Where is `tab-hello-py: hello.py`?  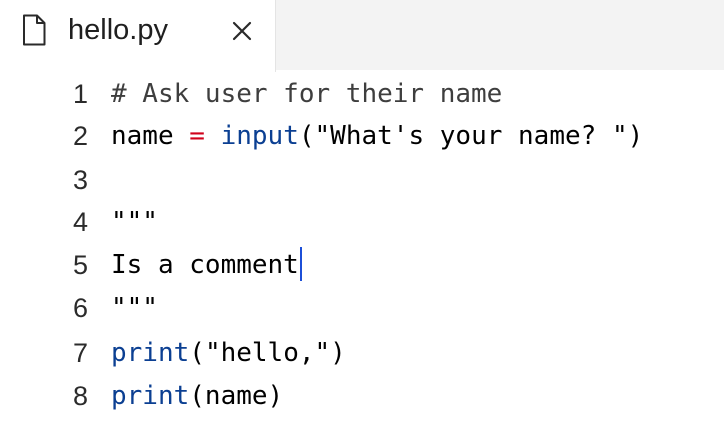 tab-hello-py: hello.py is located at coordinates (138, 36).